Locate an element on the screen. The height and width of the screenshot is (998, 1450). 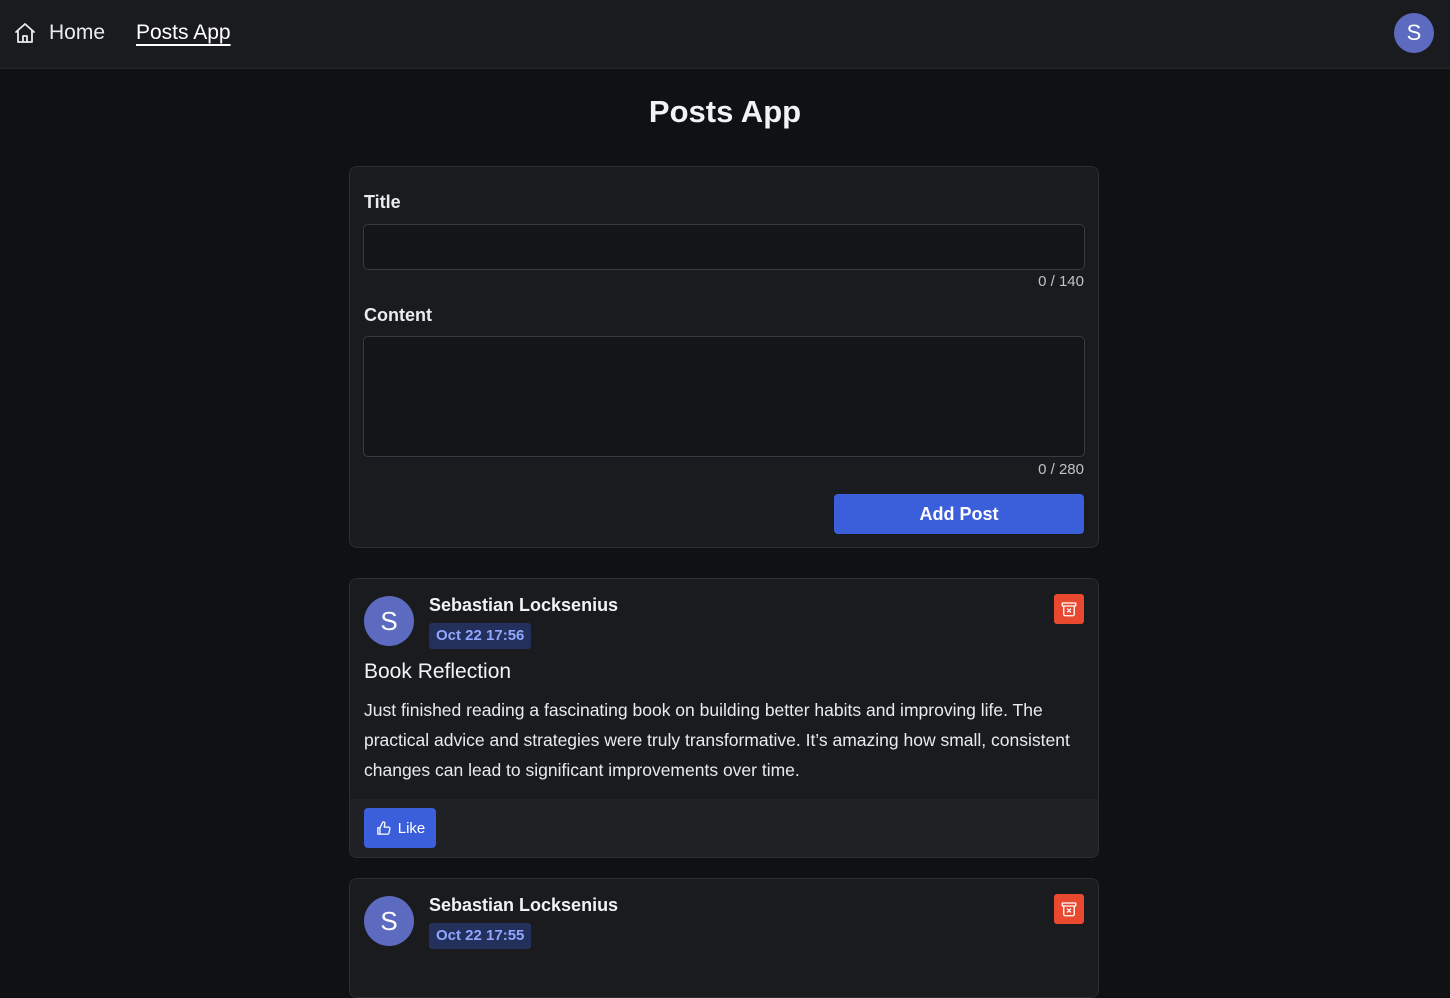
user-avatar: S is located at coordinates (1414, 33).